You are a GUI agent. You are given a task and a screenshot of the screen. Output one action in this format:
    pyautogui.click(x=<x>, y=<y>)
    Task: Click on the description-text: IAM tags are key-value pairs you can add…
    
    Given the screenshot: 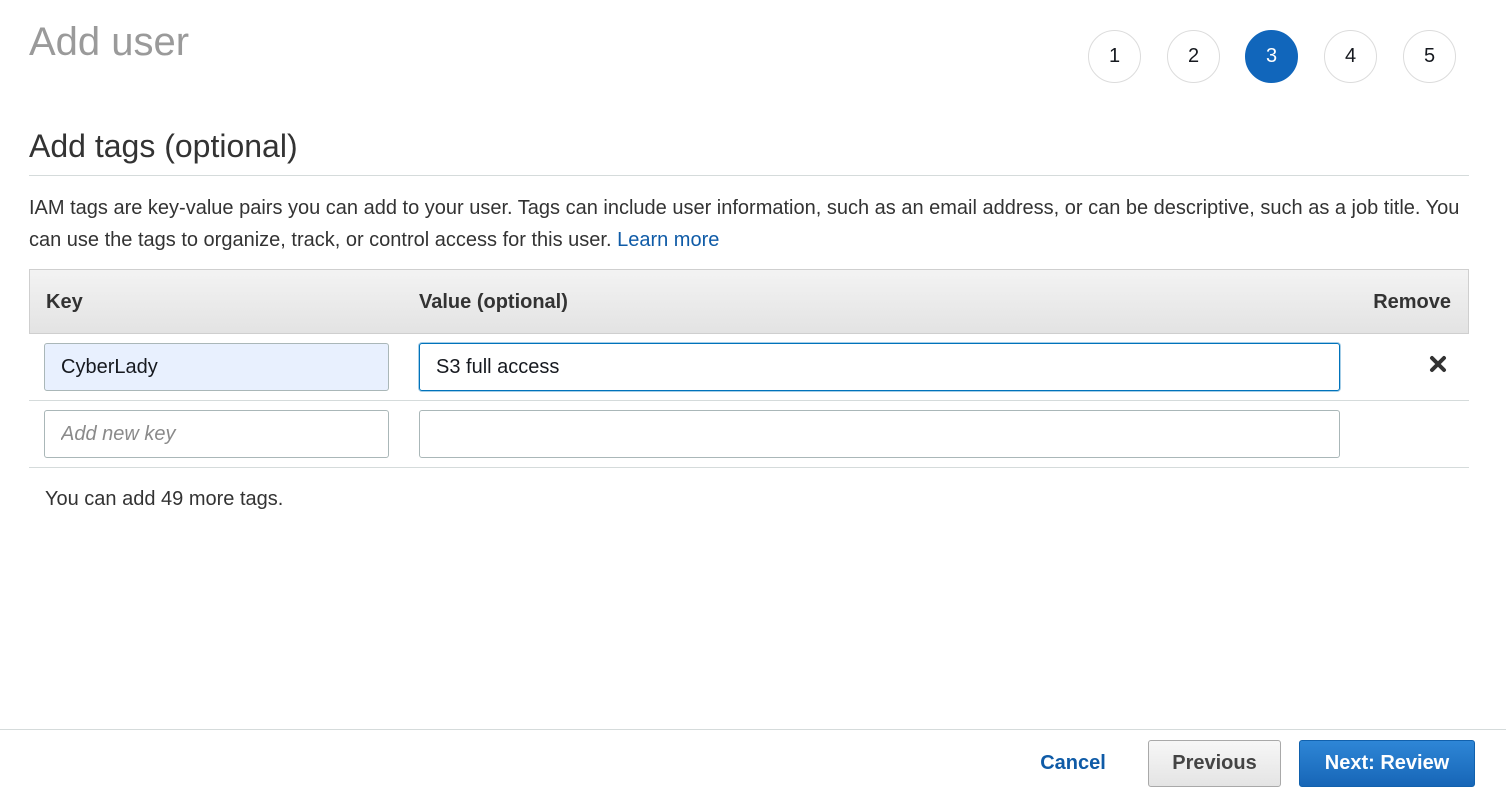 What is the action you would take?
    pyautogui.click(x=744, y=224)
    